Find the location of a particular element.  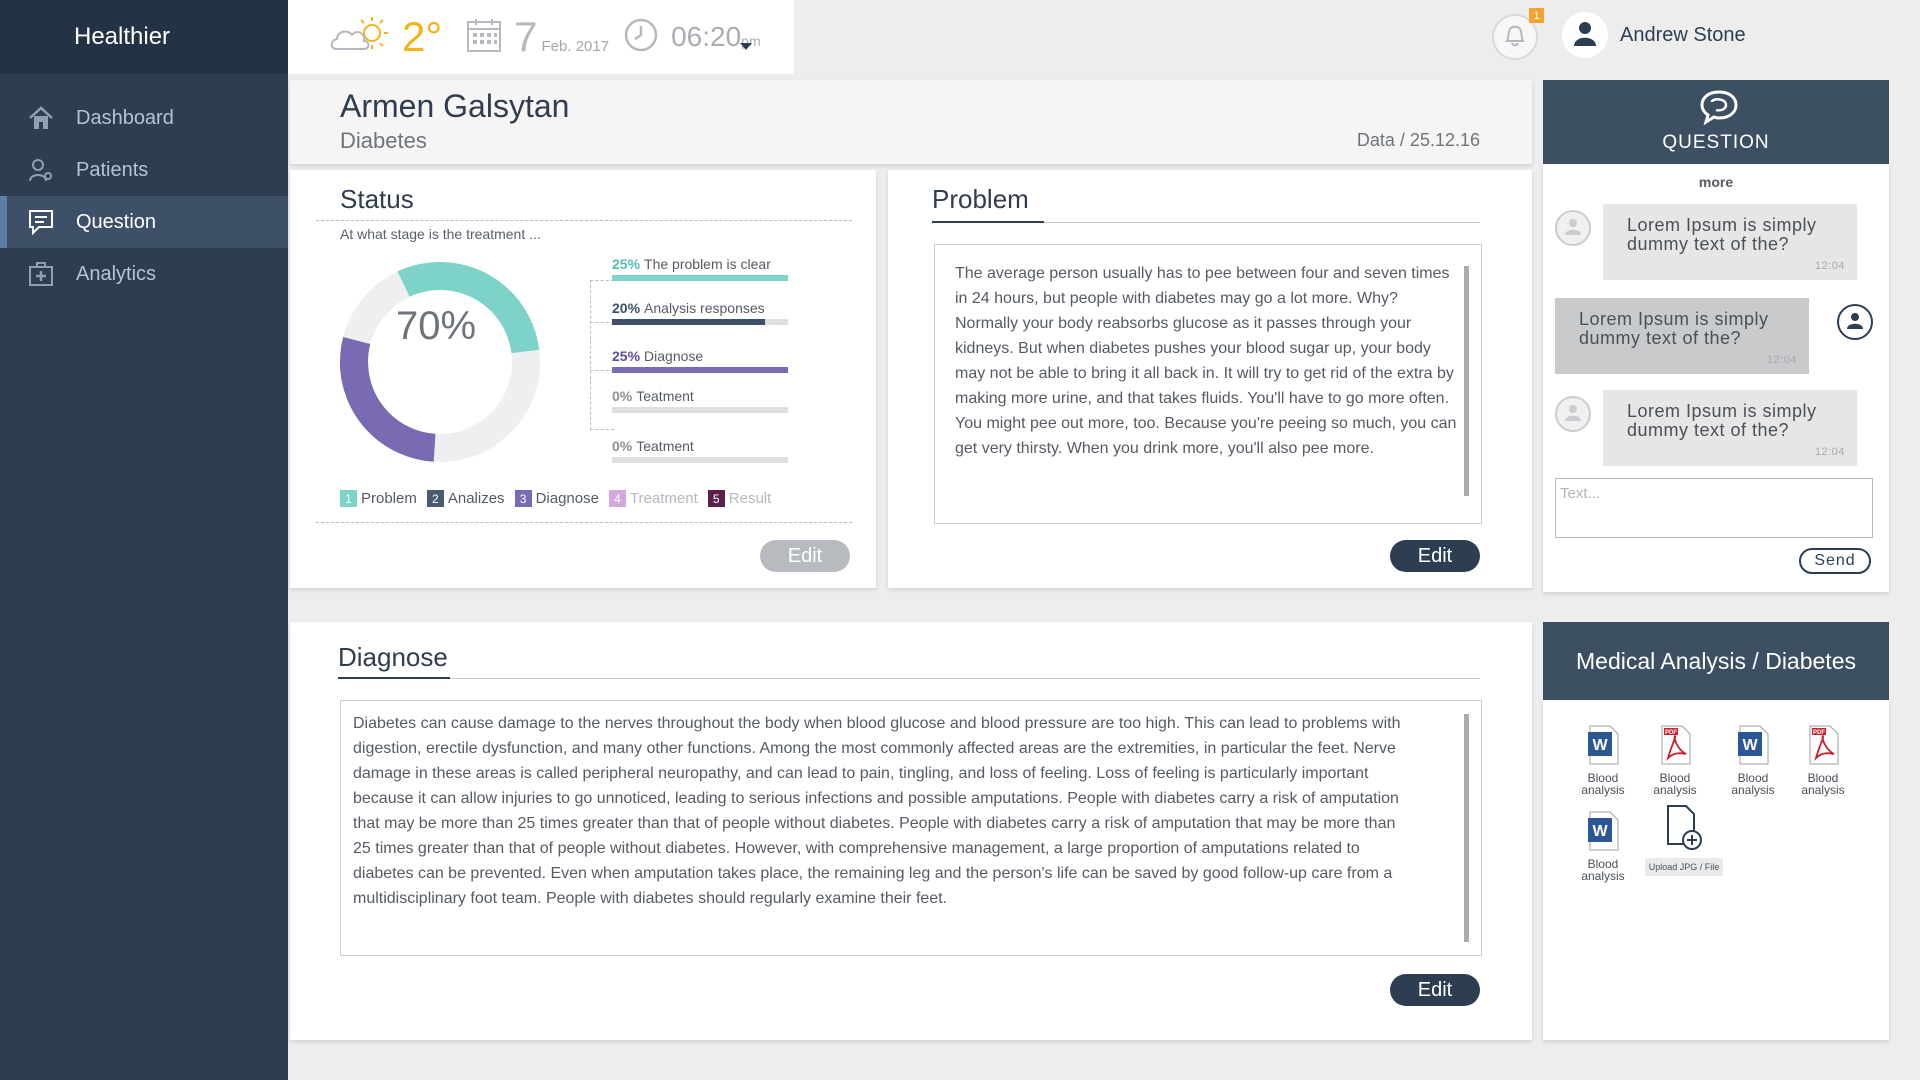

user-name: Andrew Stone is located at coordinates (1683, 34).